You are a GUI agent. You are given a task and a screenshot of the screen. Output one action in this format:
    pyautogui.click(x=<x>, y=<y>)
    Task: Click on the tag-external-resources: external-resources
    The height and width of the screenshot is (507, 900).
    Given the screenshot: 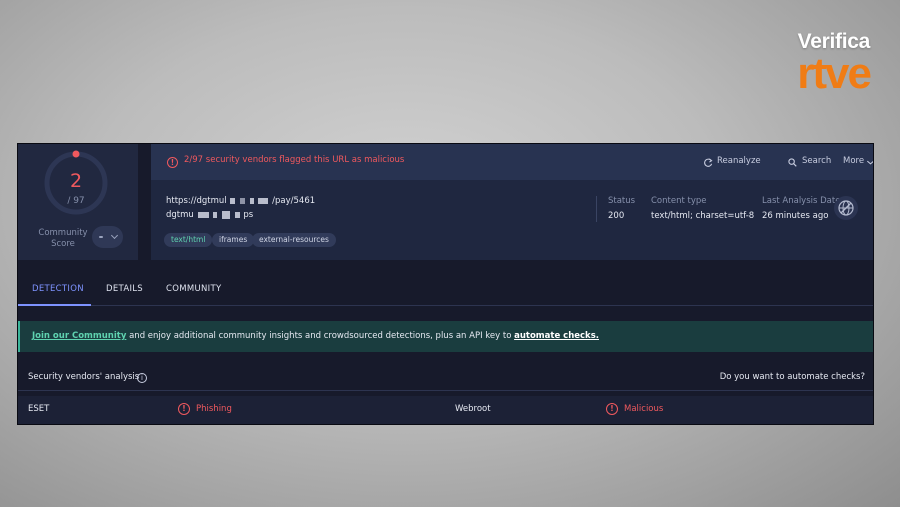 What is the action you would take?
    pyautogui.click(x=294, y=240)
    